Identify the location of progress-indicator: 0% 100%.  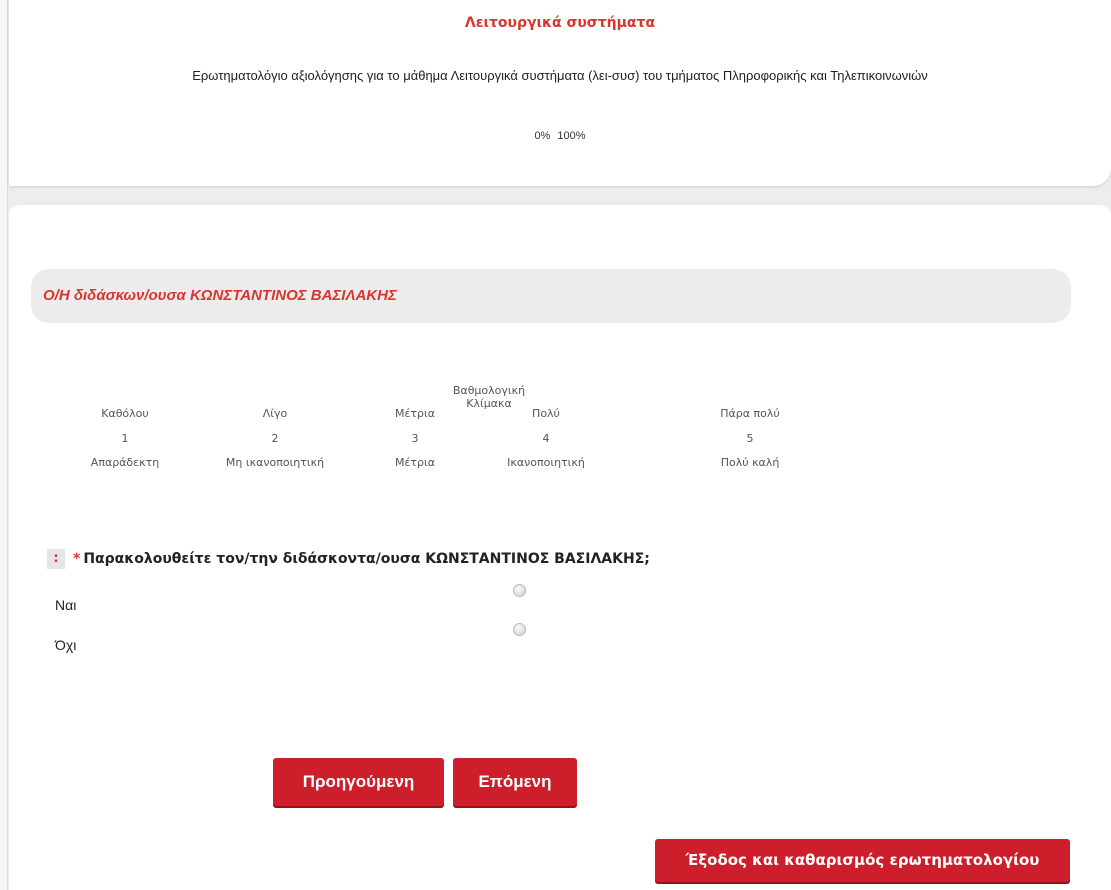
(560, 136).